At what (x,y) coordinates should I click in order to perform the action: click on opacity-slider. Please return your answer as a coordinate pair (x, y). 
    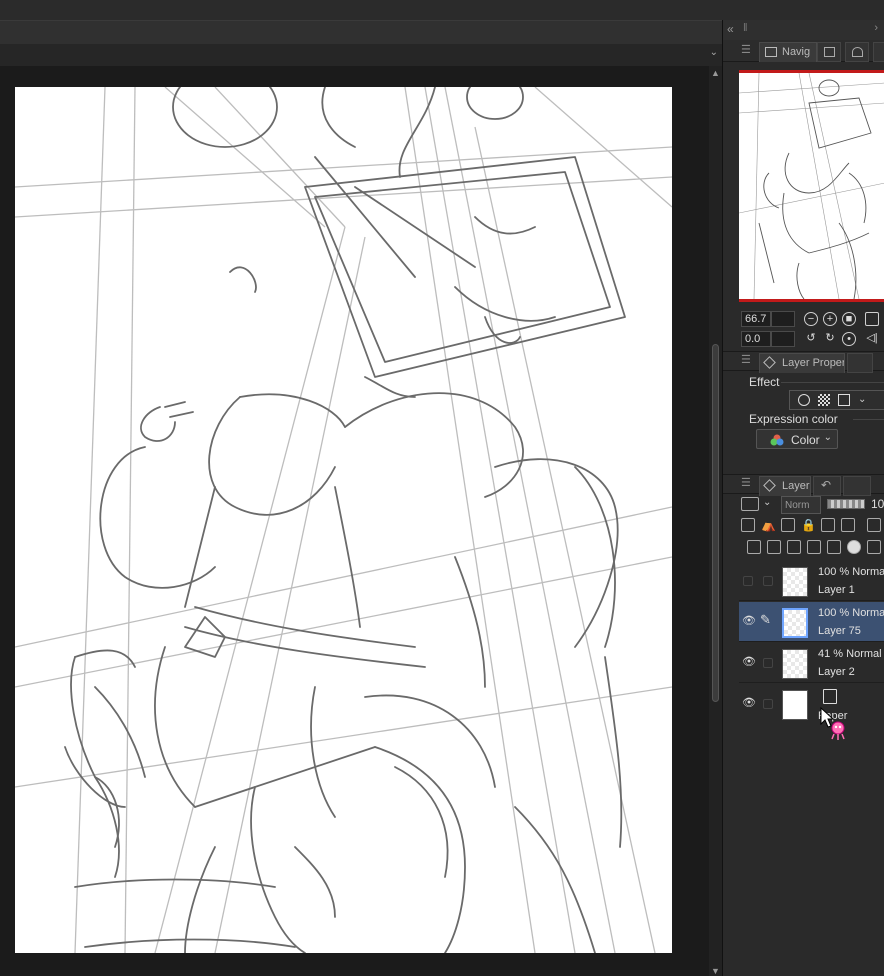
    Looking at the image, I should click on (846, 504).